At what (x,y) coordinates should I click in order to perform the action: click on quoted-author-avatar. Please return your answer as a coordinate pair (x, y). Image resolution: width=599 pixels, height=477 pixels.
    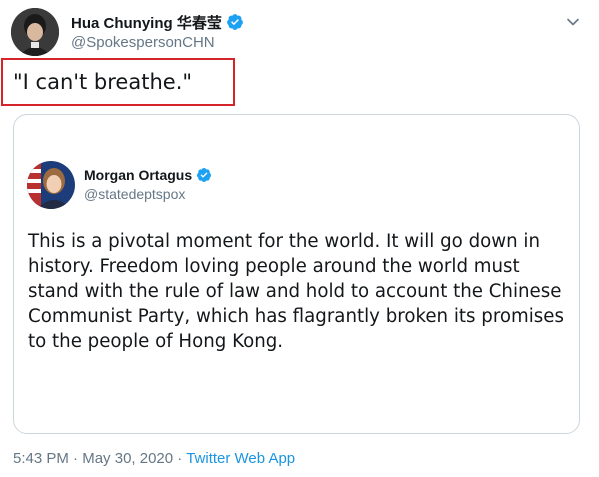
    Looking at the image, I should click on (51, 185).